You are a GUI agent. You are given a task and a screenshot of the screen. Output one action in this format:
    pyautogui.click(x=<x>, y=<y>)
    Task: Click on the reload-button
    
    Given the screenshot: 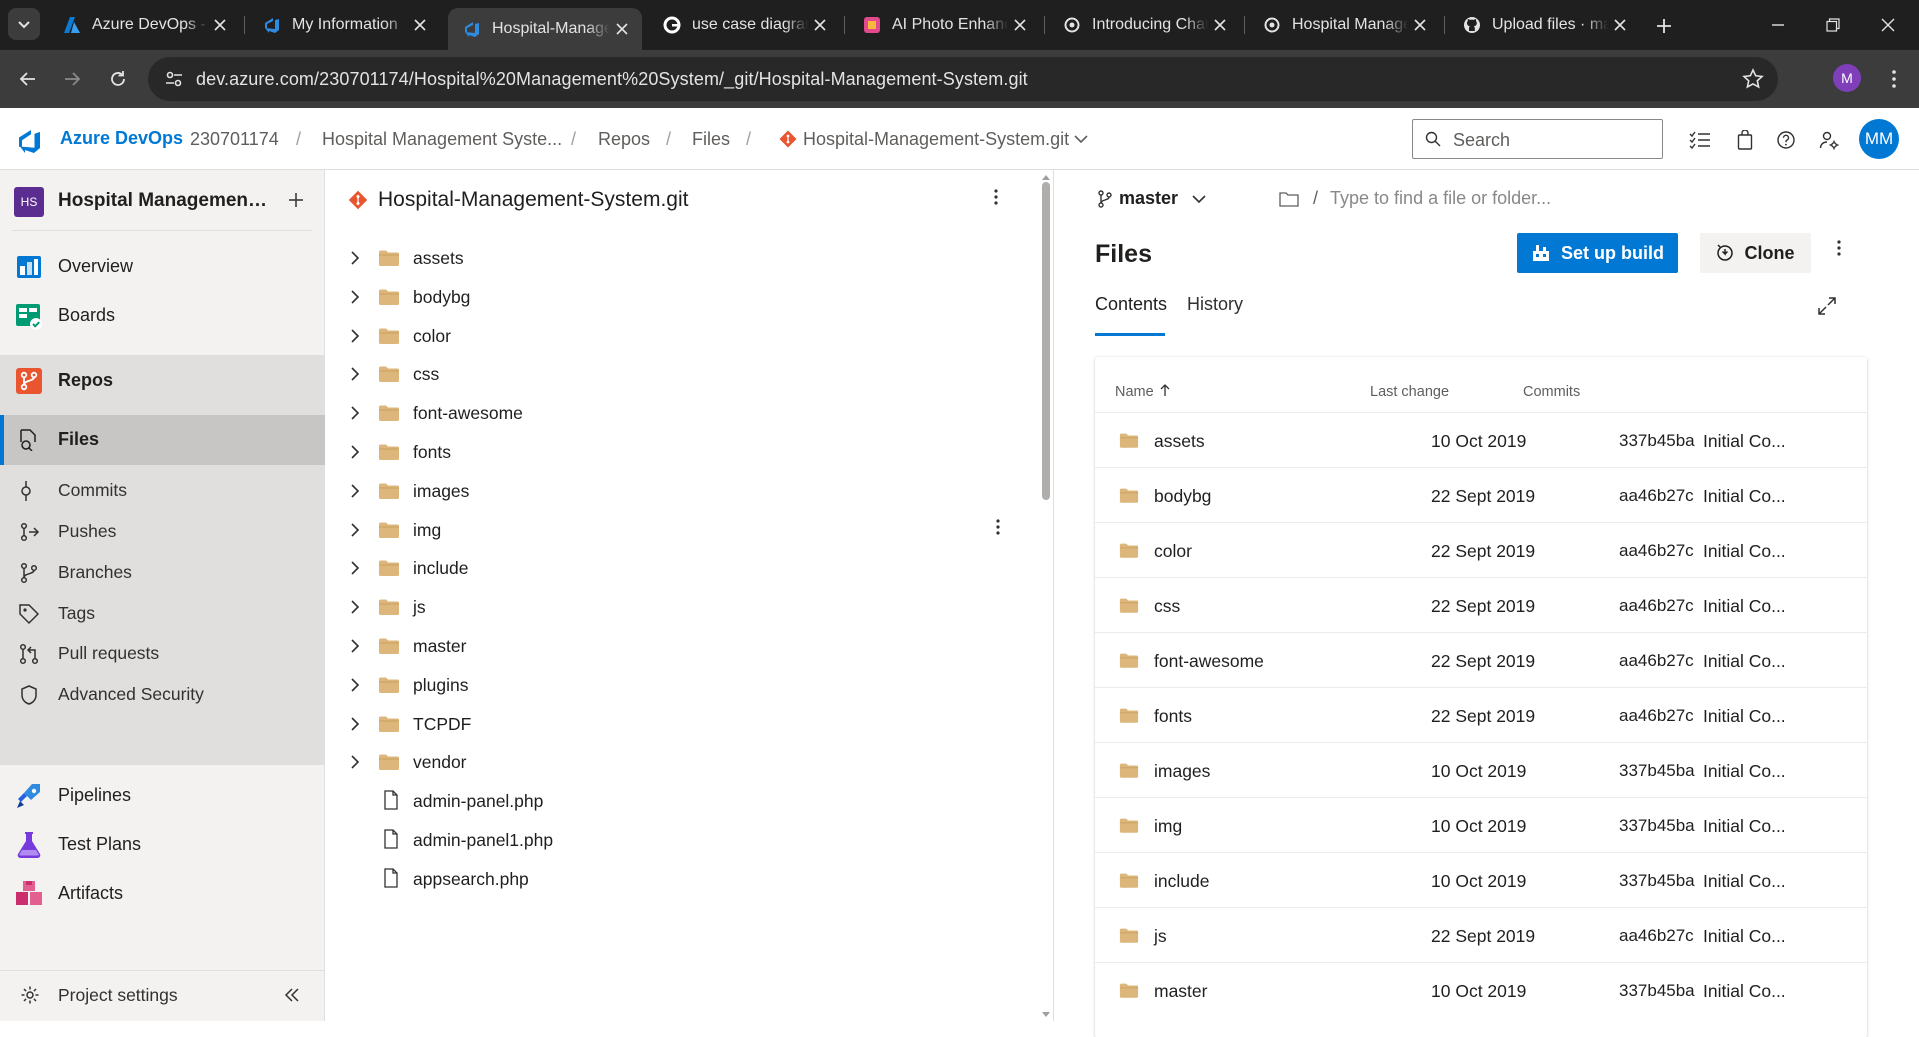 What is the action you would take?
    pyautogui.click(x=118, y=79)
    